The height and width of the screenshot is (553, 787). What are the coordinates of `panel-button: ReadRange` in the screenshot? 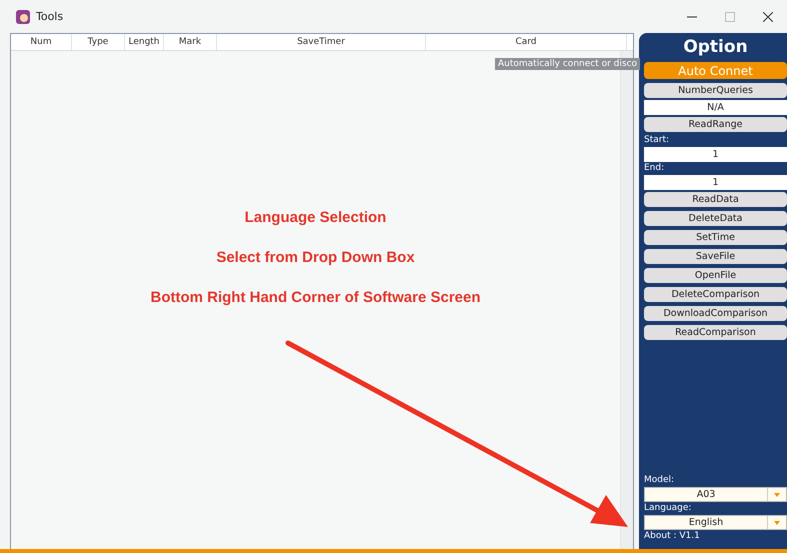 It's located at (715, 124).